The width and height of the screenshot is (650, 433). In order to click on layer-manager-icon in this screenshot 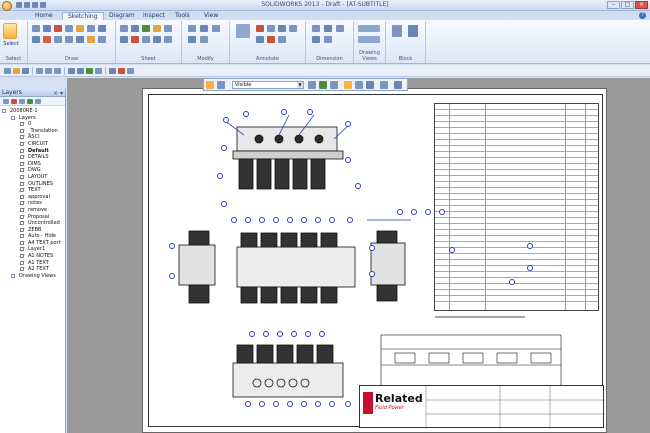, I will do `click(221, 85)`.